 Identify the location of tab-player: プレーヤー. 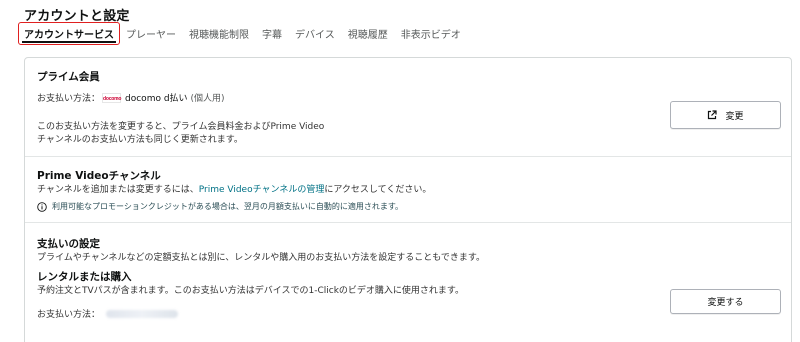
(151, 33).